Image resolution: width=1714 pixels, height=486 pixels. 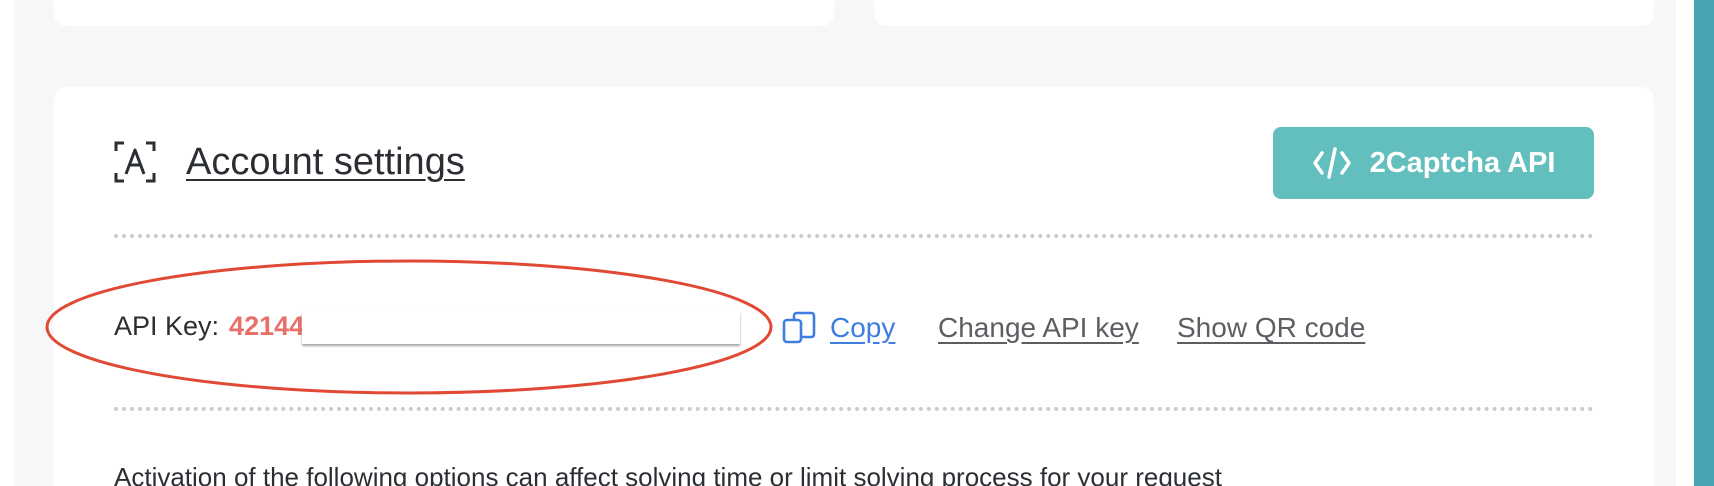 I want to click on account-scan-icon, so click(x=135, y=162).